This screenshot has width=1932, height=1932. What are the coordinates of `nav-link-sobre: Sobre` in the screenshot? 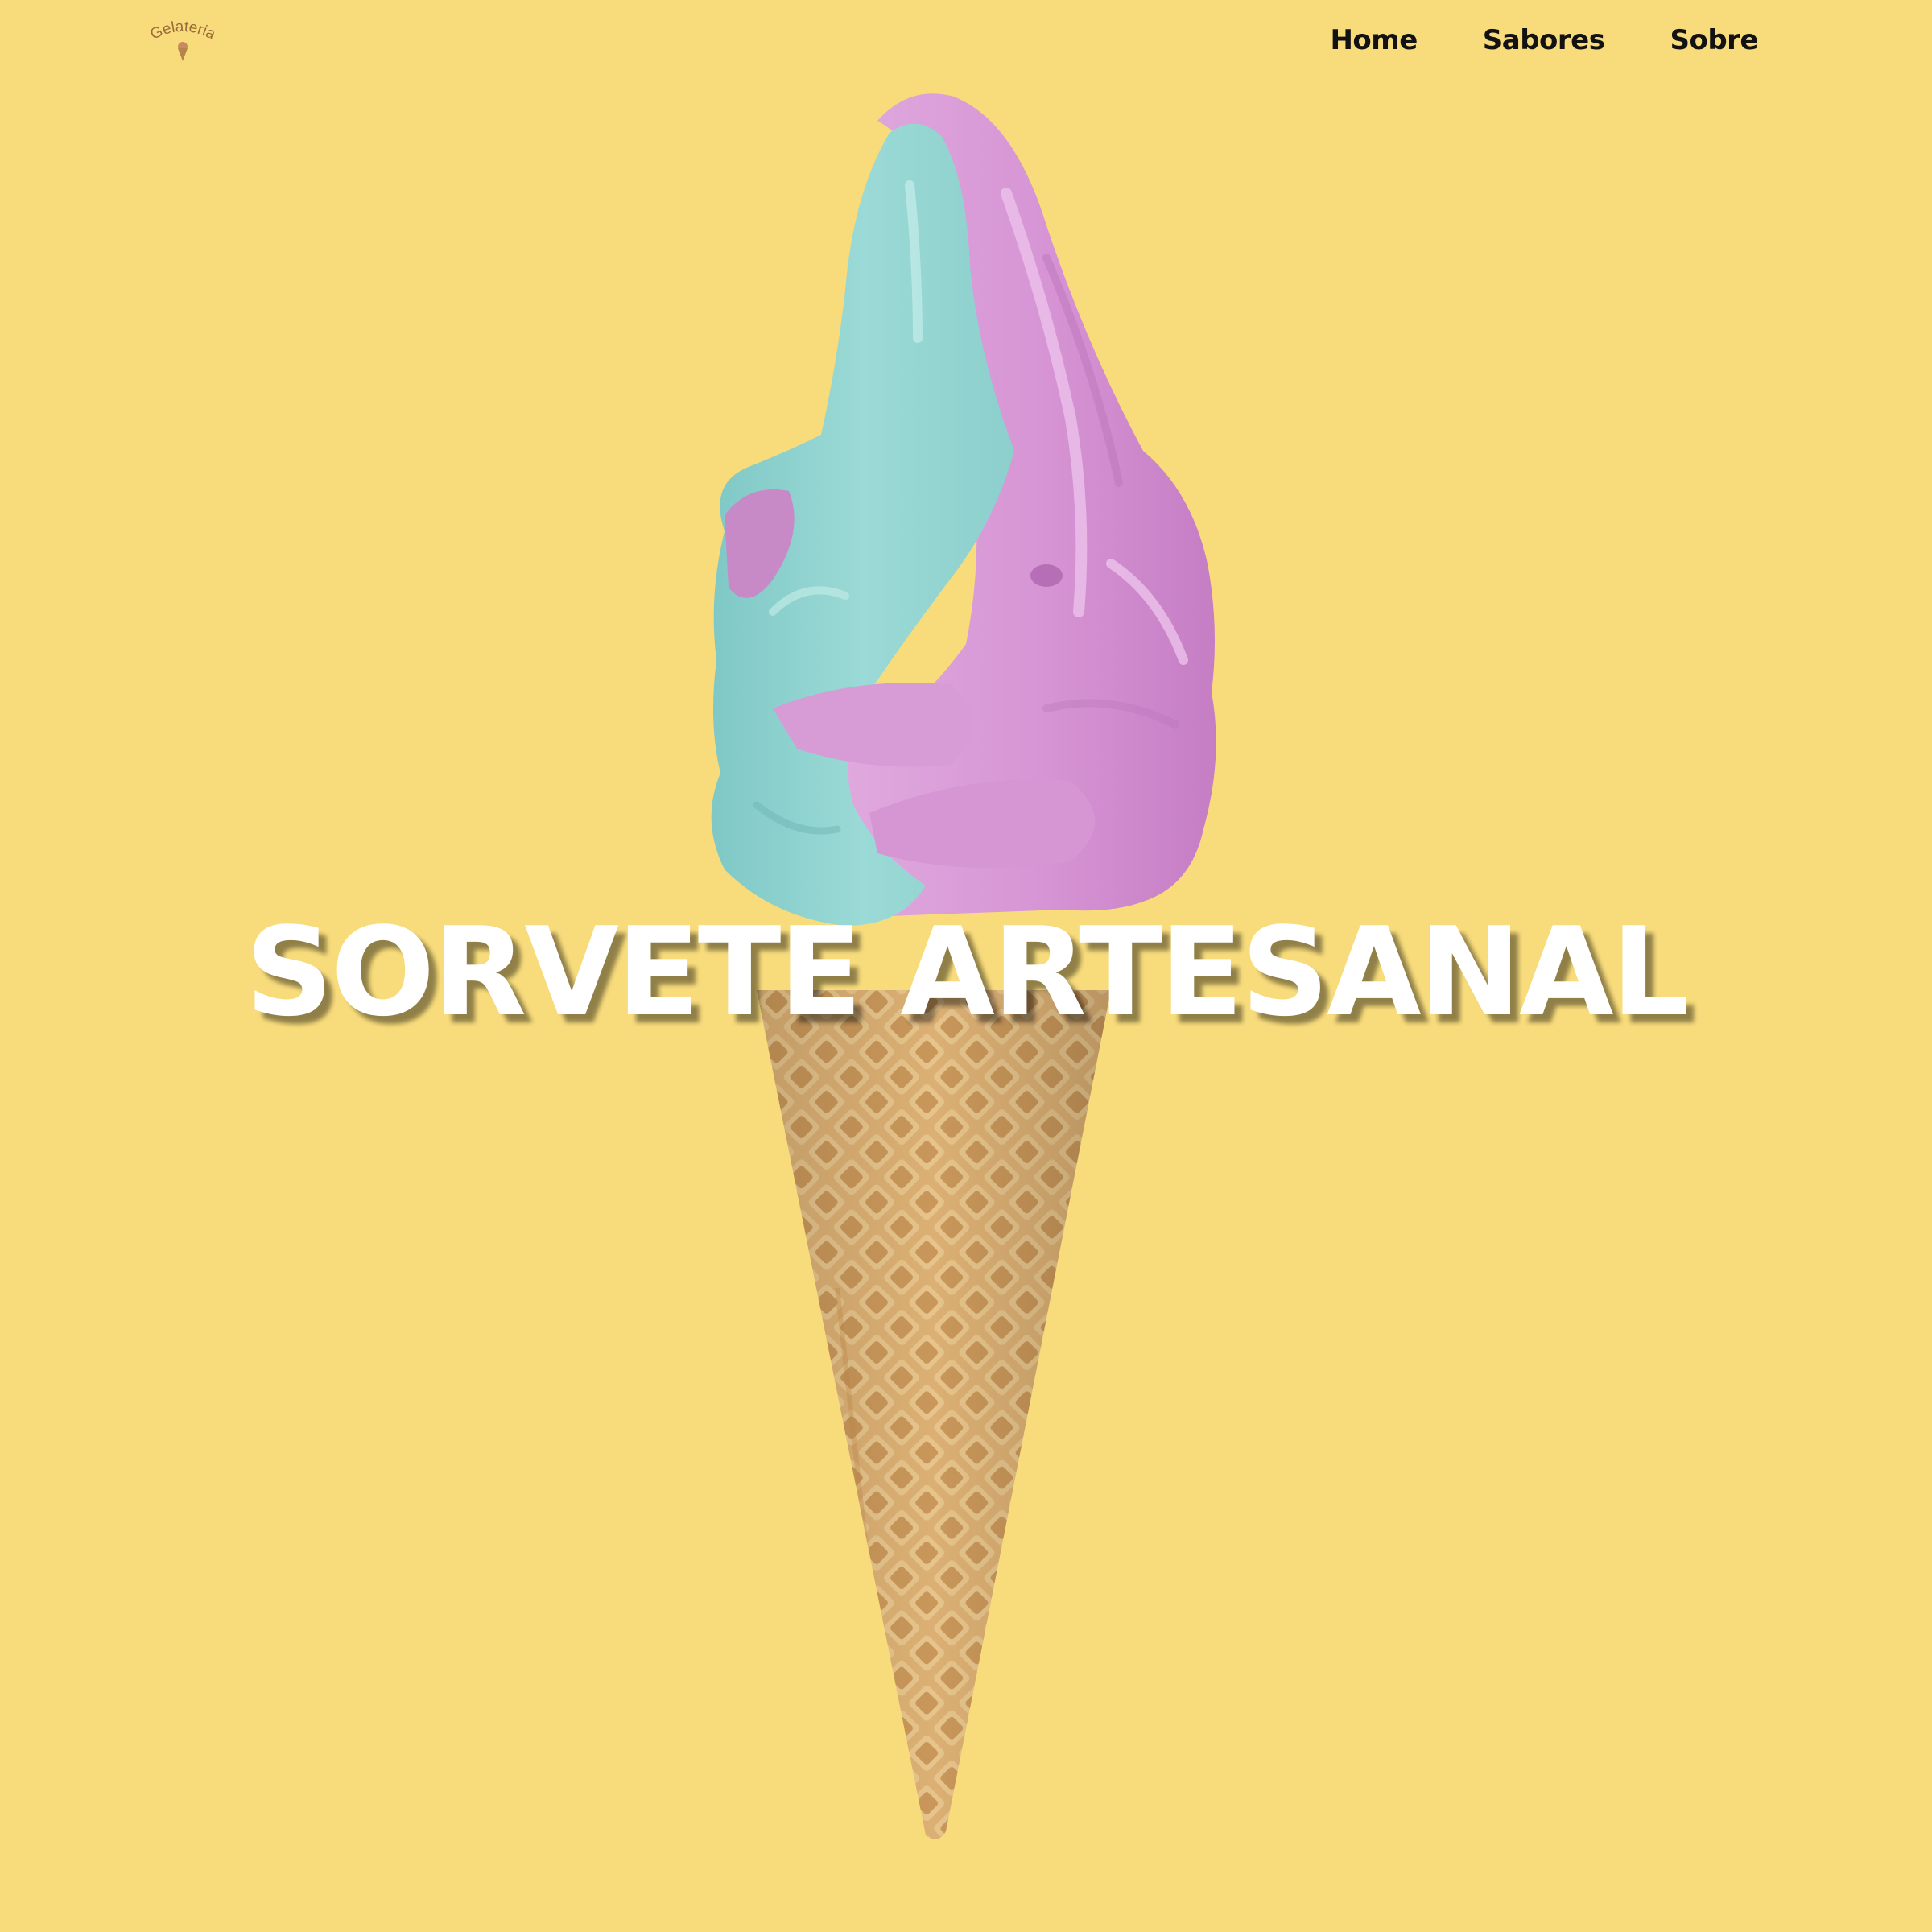 It's located at (1714, 40).